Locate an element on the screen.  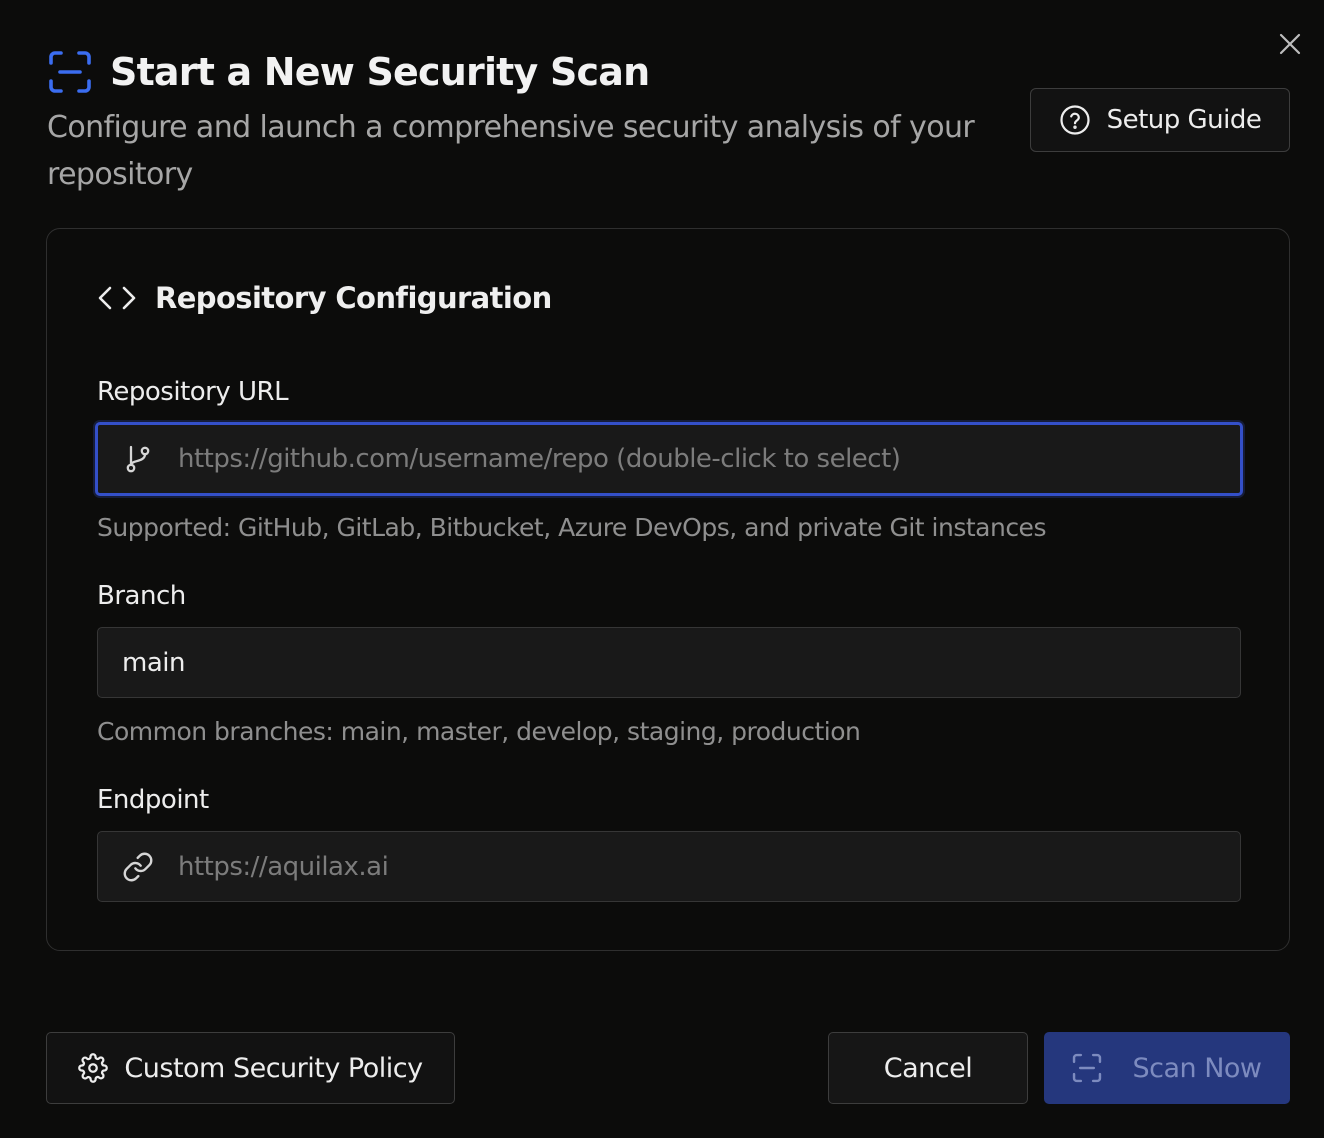
endpoint-label: Endpoint is located at coordinates (153, 800).